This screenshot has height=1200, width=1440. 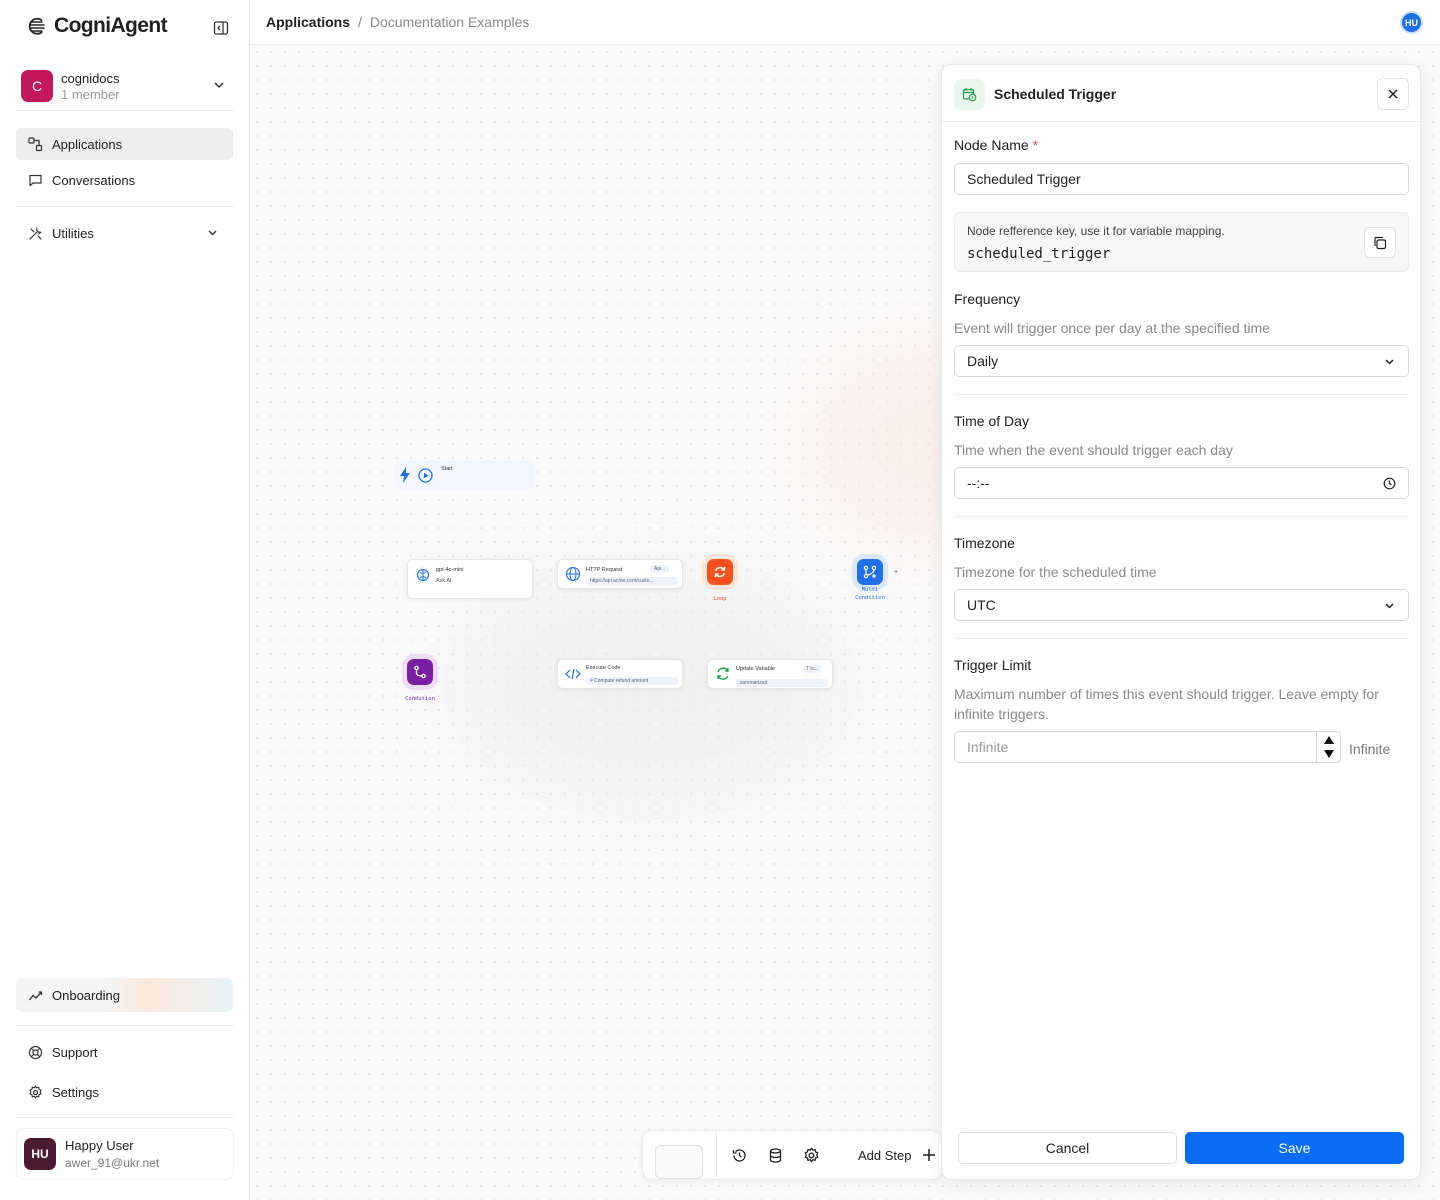 I want to click on plus-icon, so click(x=929, y=1155).